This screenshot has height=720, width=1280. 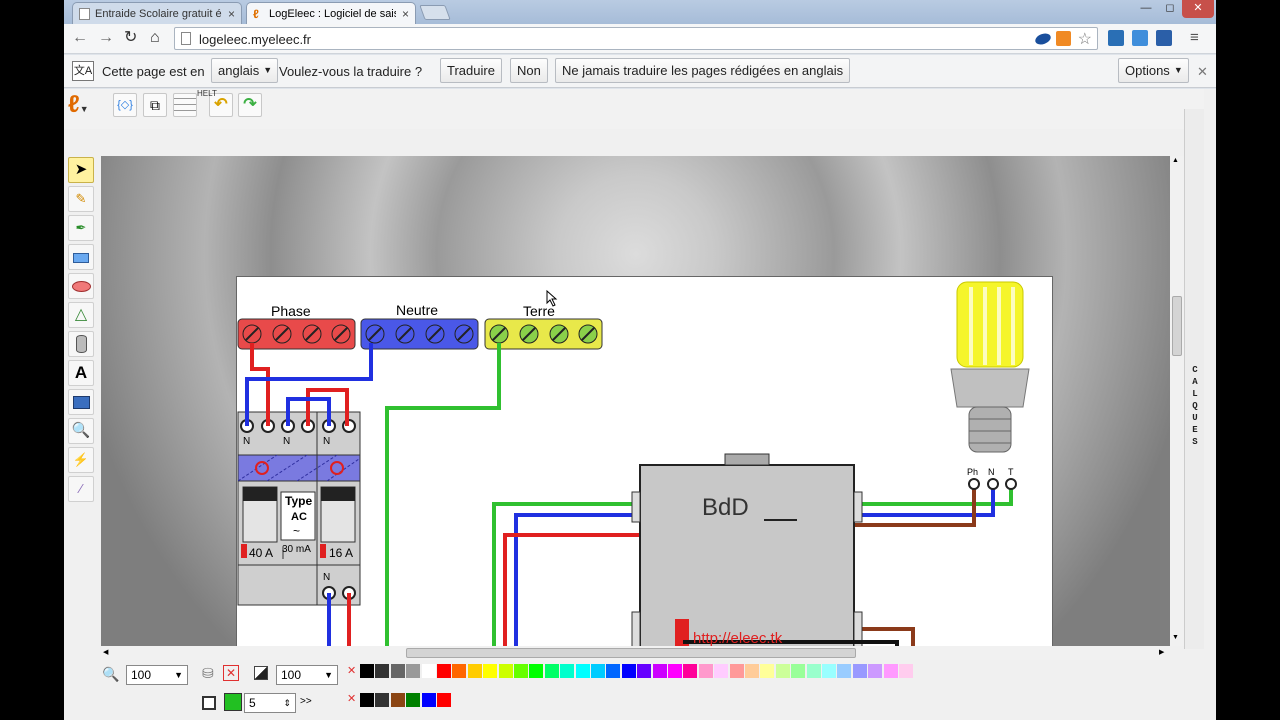 I want to click on image-icon, so click(x=81, y=402).